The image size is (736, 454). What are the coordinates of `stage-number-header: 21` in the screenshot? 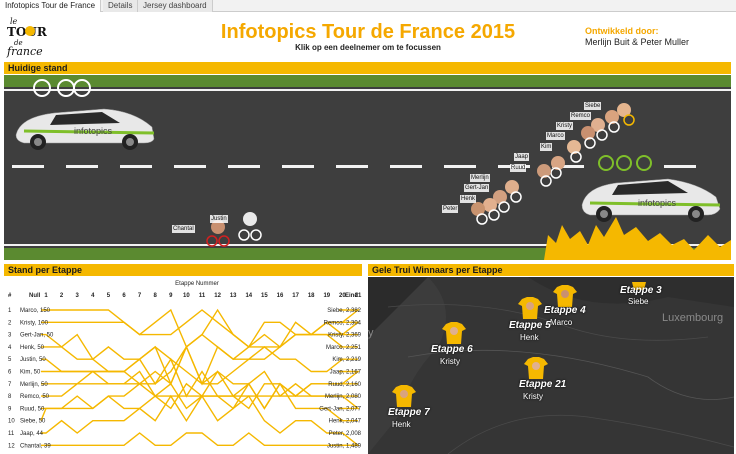 It's located at (358, 296).